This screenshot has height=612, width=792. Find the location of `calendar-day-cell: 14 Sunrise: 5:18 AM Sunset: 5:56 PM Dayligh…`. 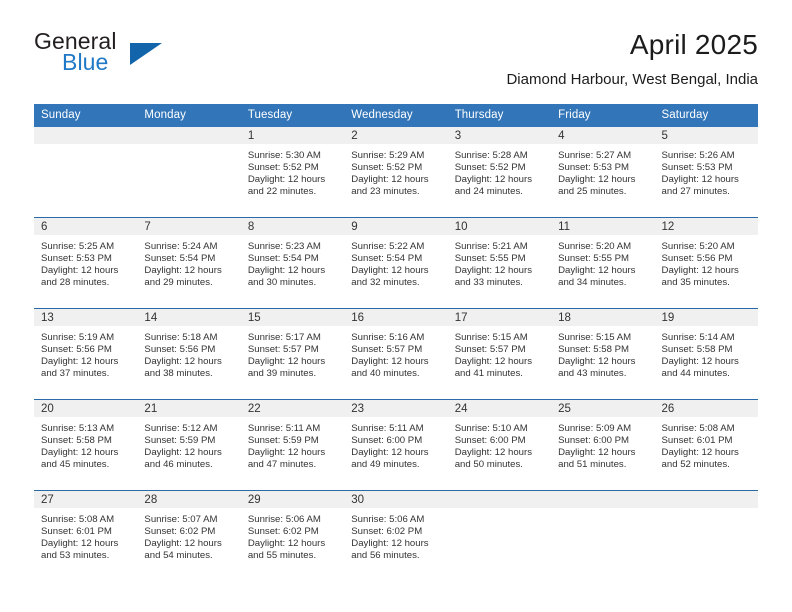

calendar-day-cell: 14 Sunrise: 5:18 AM Sunset: 5:56 PM Dayligh… is located at coordinates (189, 354).